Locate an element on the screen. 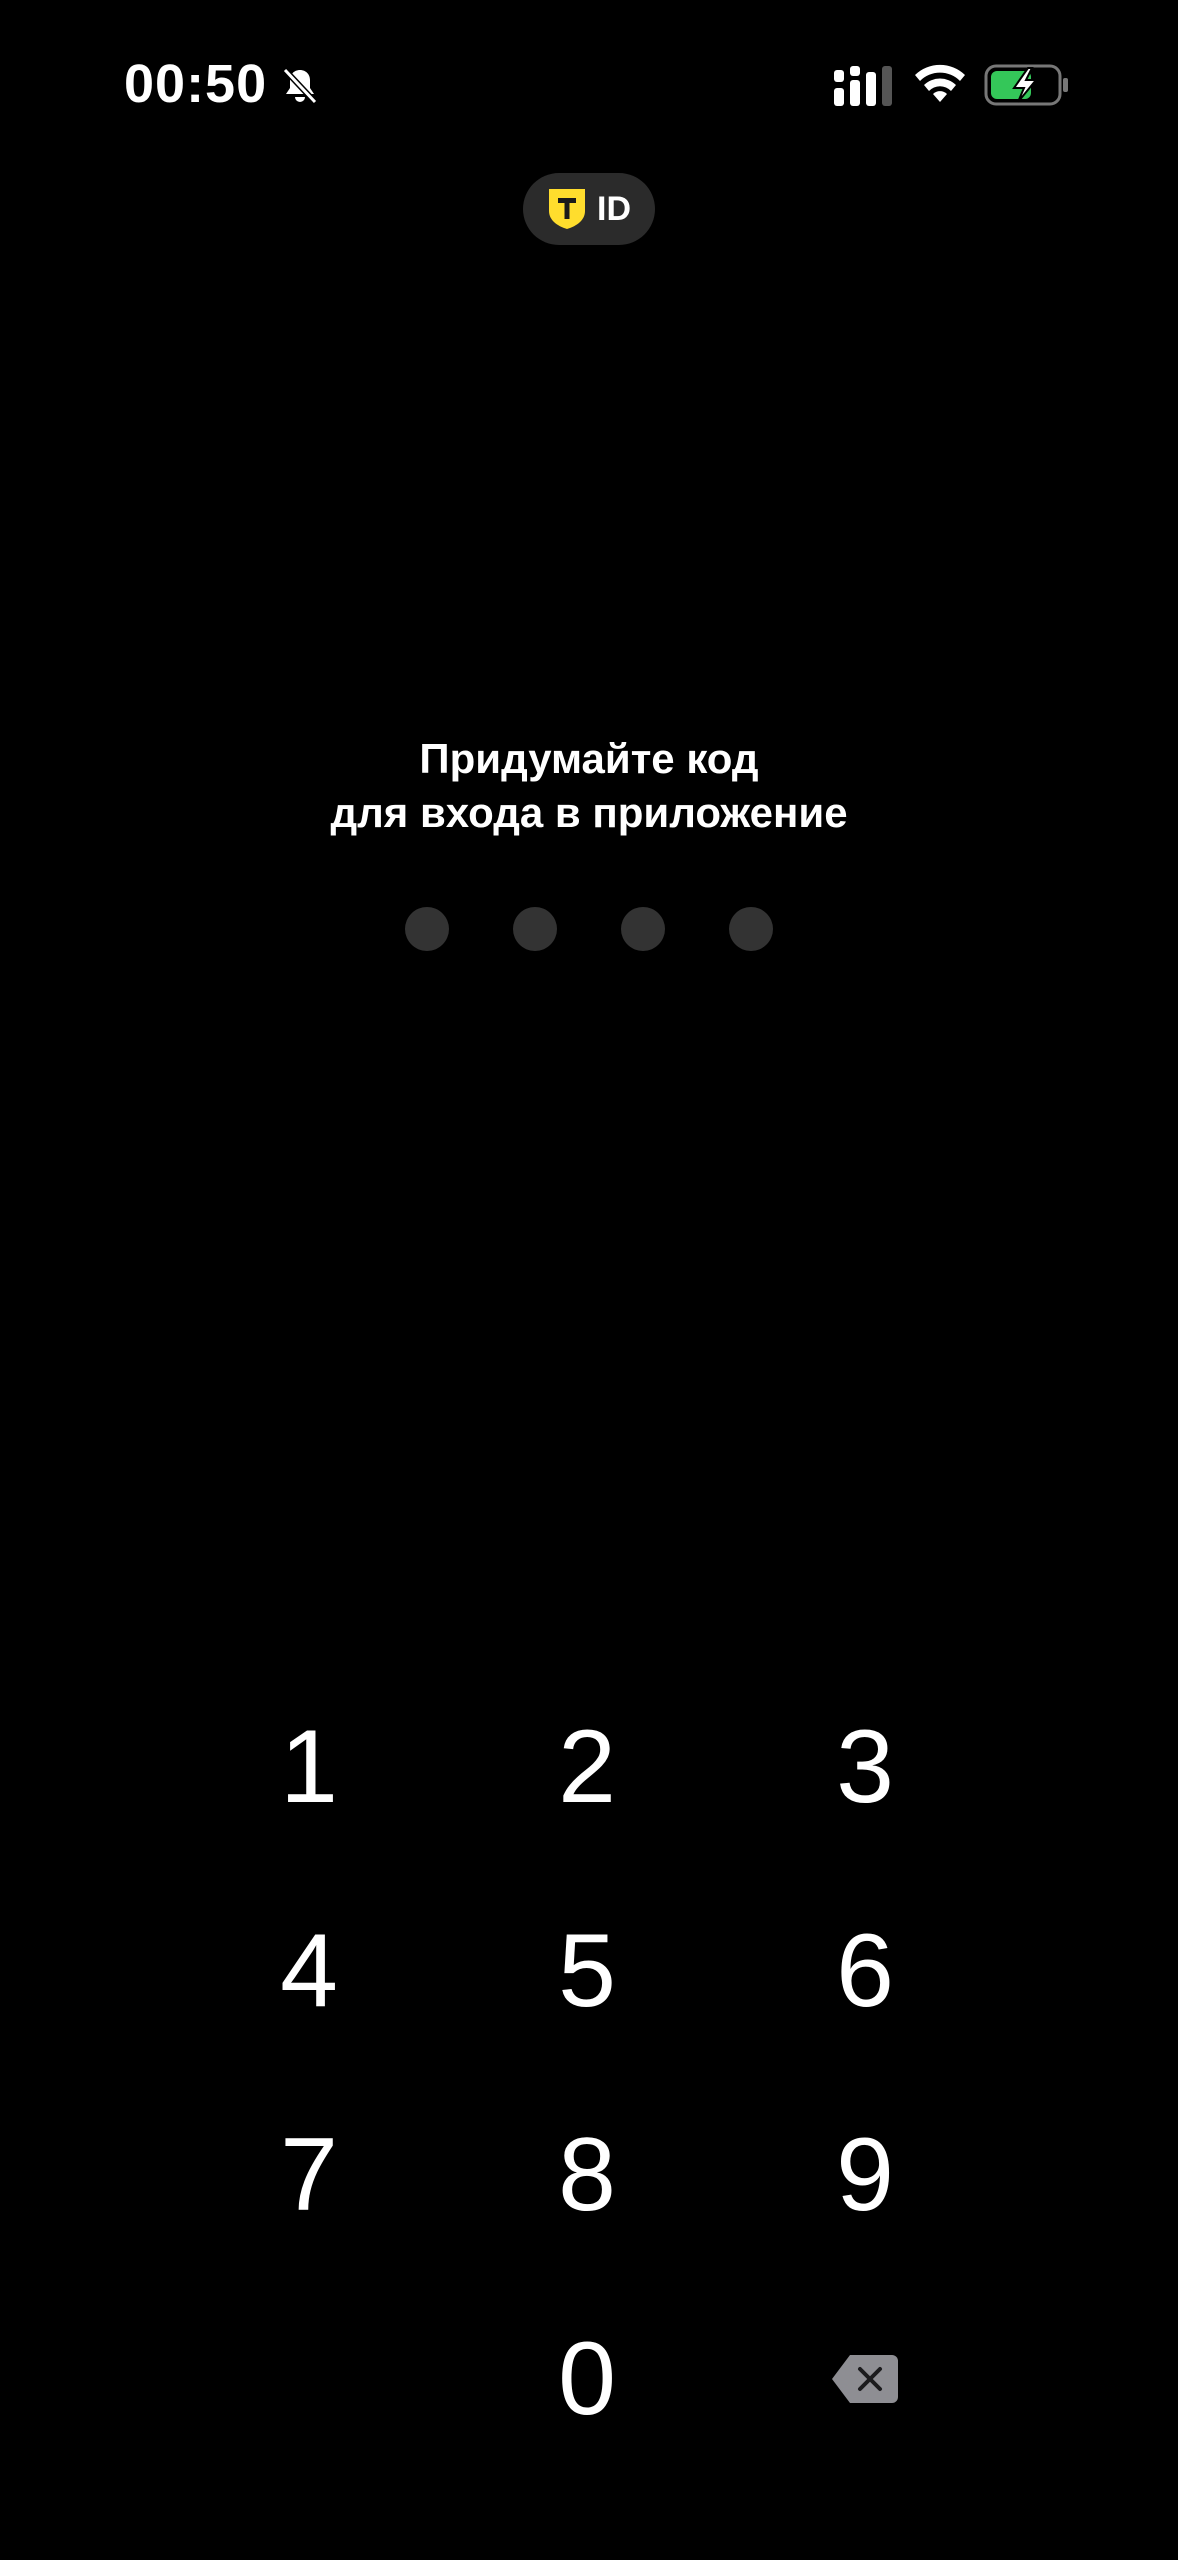 This screenshot has height=2560, width=1178. title-line-2: для входа в приложение is located at coordinates (589, 812).